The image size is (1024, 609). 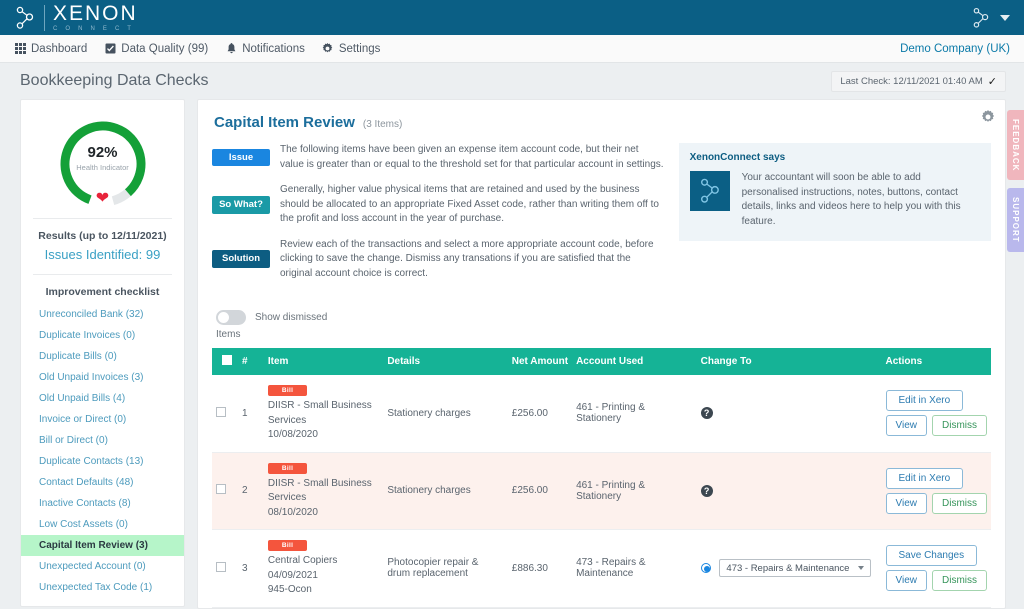 I want to click on row-item: Bill Central Copiers 04/09/2021 945-Ocon, so click(x=323, y=568).